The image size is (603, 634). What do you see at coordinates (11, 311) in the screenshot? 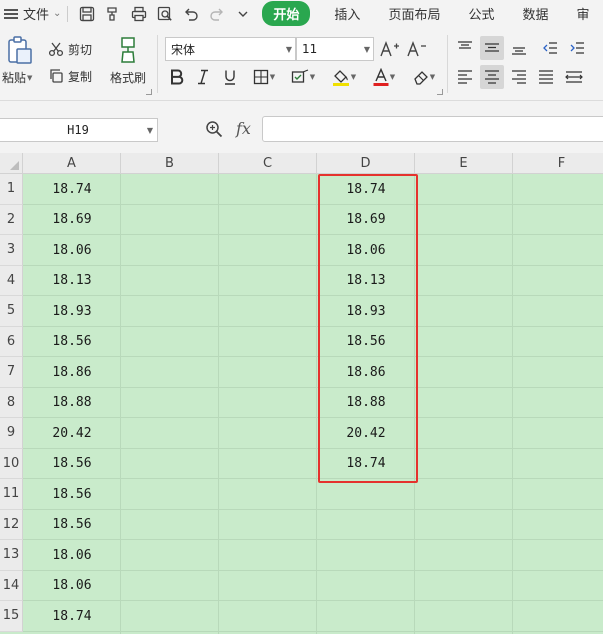
I see `row-header-5: 5` at bounding box center [11, 311].